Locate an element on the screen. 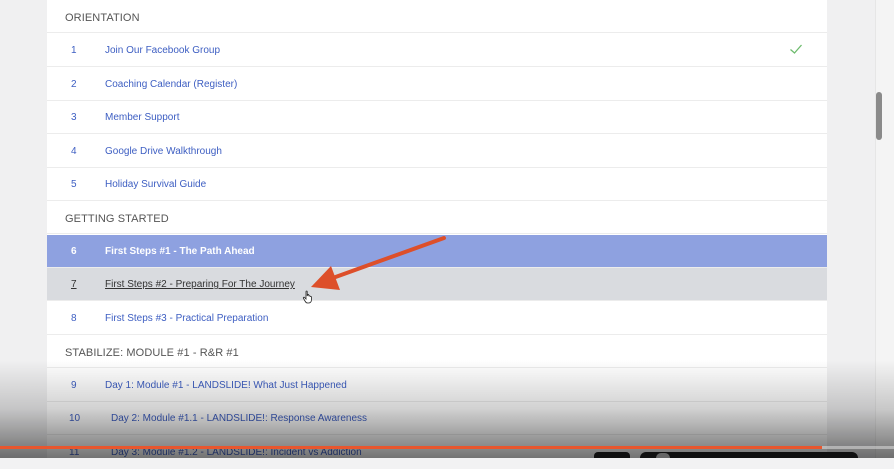 Image resolution: width=894 pixels, height=469 pixels. video-control-button is located at coordinates (612, 455).